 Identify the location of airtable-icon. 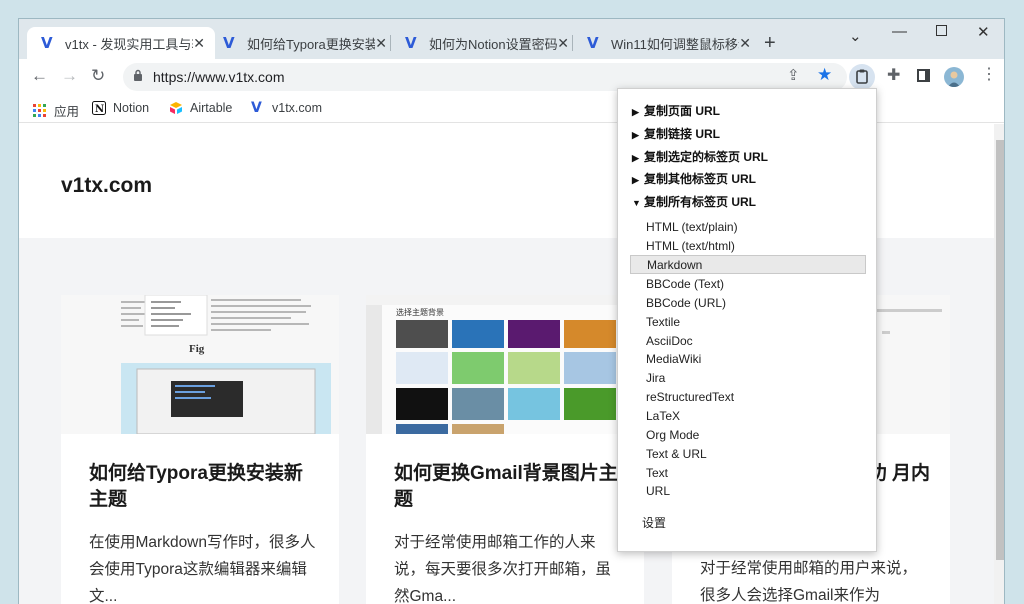
(176, 108).